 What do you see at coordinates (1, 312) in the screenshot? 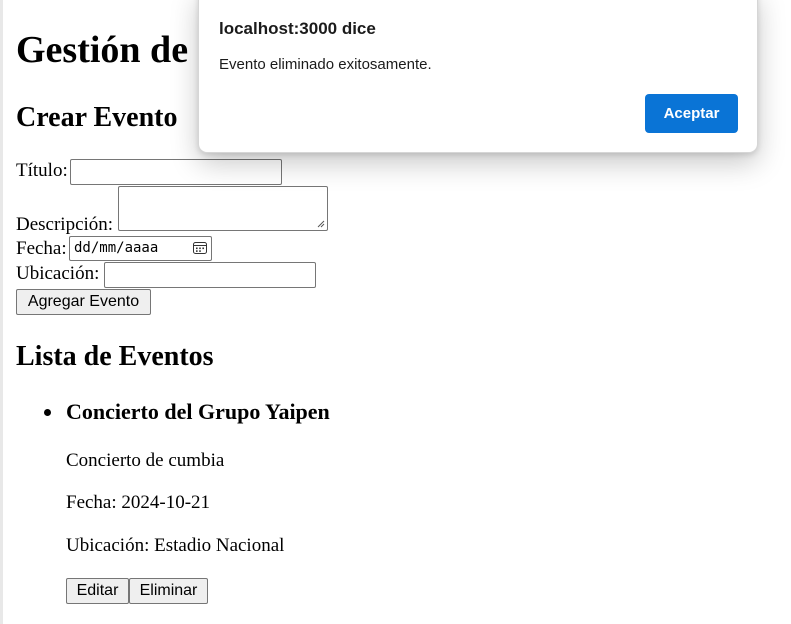
I see `window-left-edge` at bounding box center [1, 312].